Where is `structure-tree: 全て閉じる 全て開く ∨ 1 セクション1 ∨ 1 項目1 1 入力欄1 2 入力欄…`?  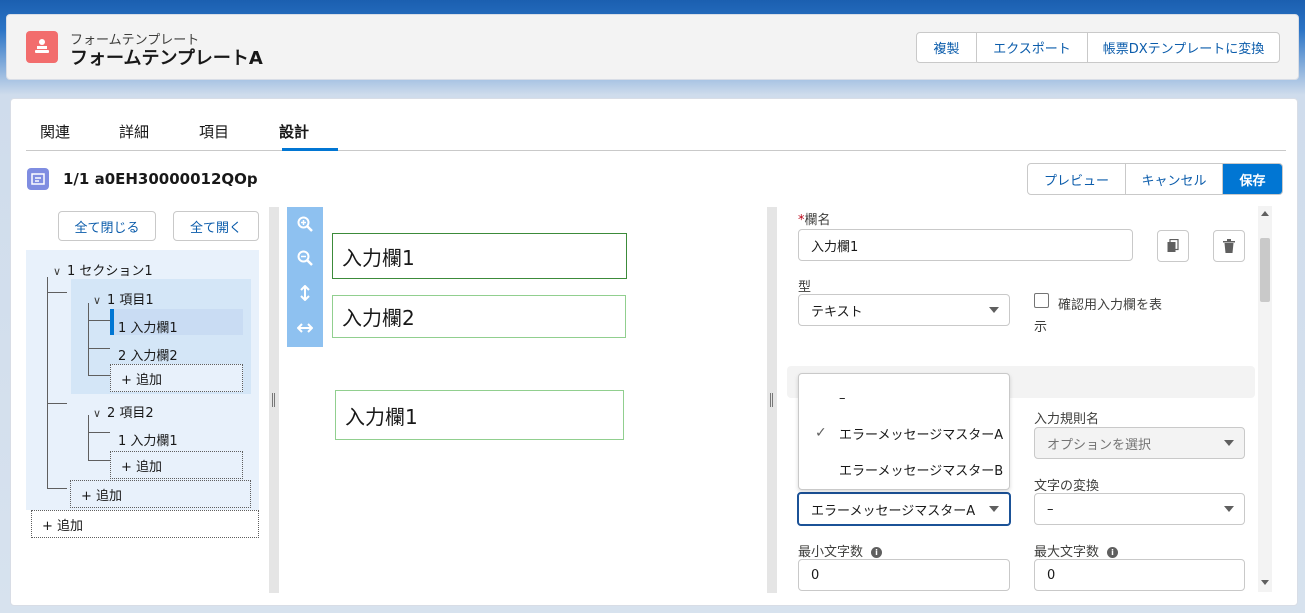
structure-tree: 全て閉じる 全て開く ∨ 1 セクション1 ∨ 1 項目1 1 入力欄1 2 入力欄… is located at coordinates (143, 400).